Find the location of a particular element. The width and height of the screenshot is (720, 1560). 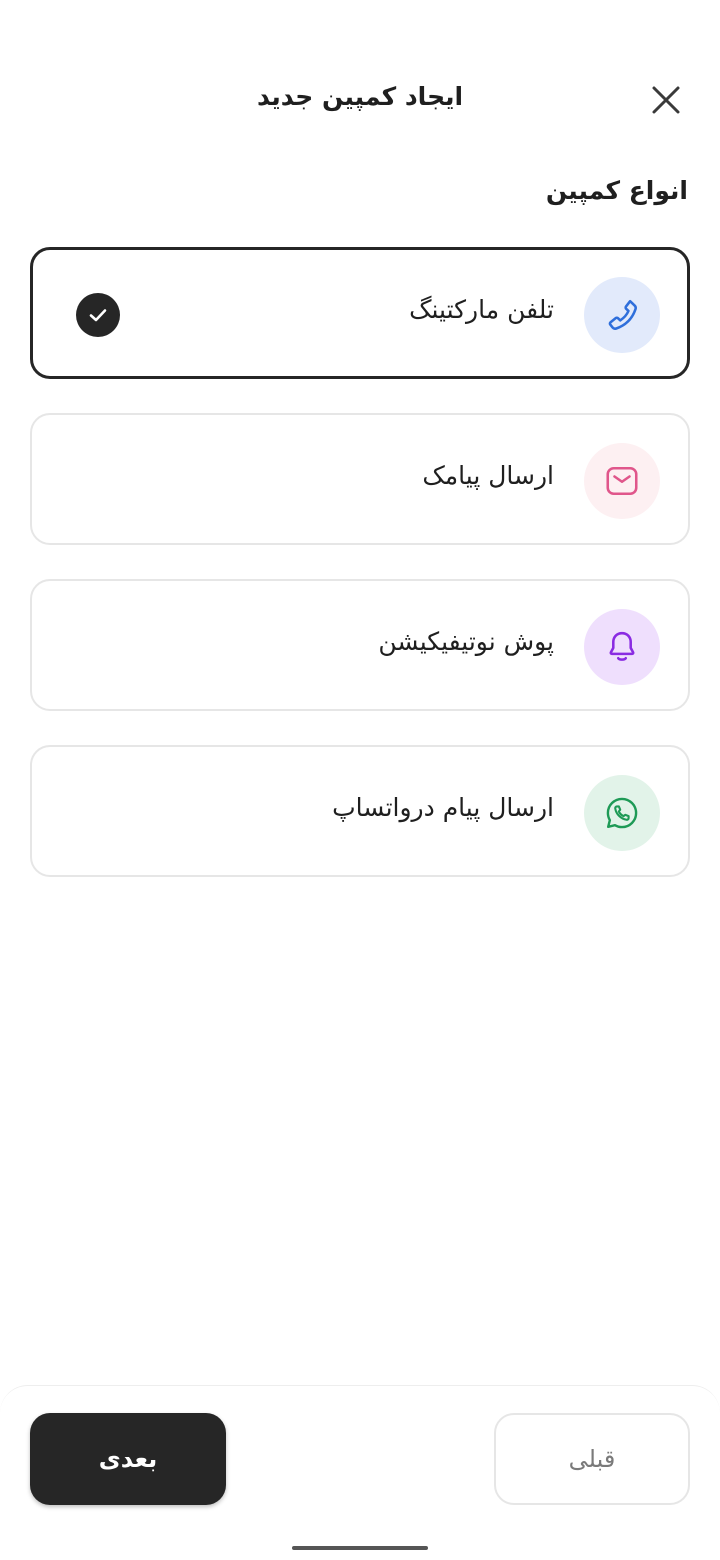

previous-button: قبلی is located at coordinates (592, 1459).